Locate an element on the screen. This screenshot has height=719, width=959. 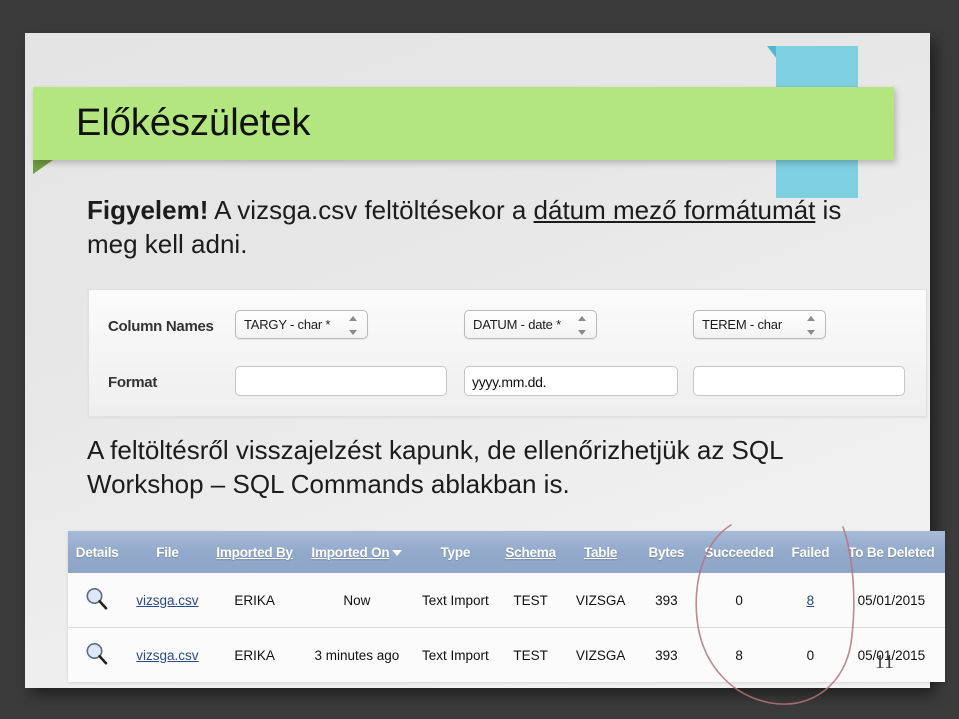
header-schema: Schema is located at coordinates (530, 552).